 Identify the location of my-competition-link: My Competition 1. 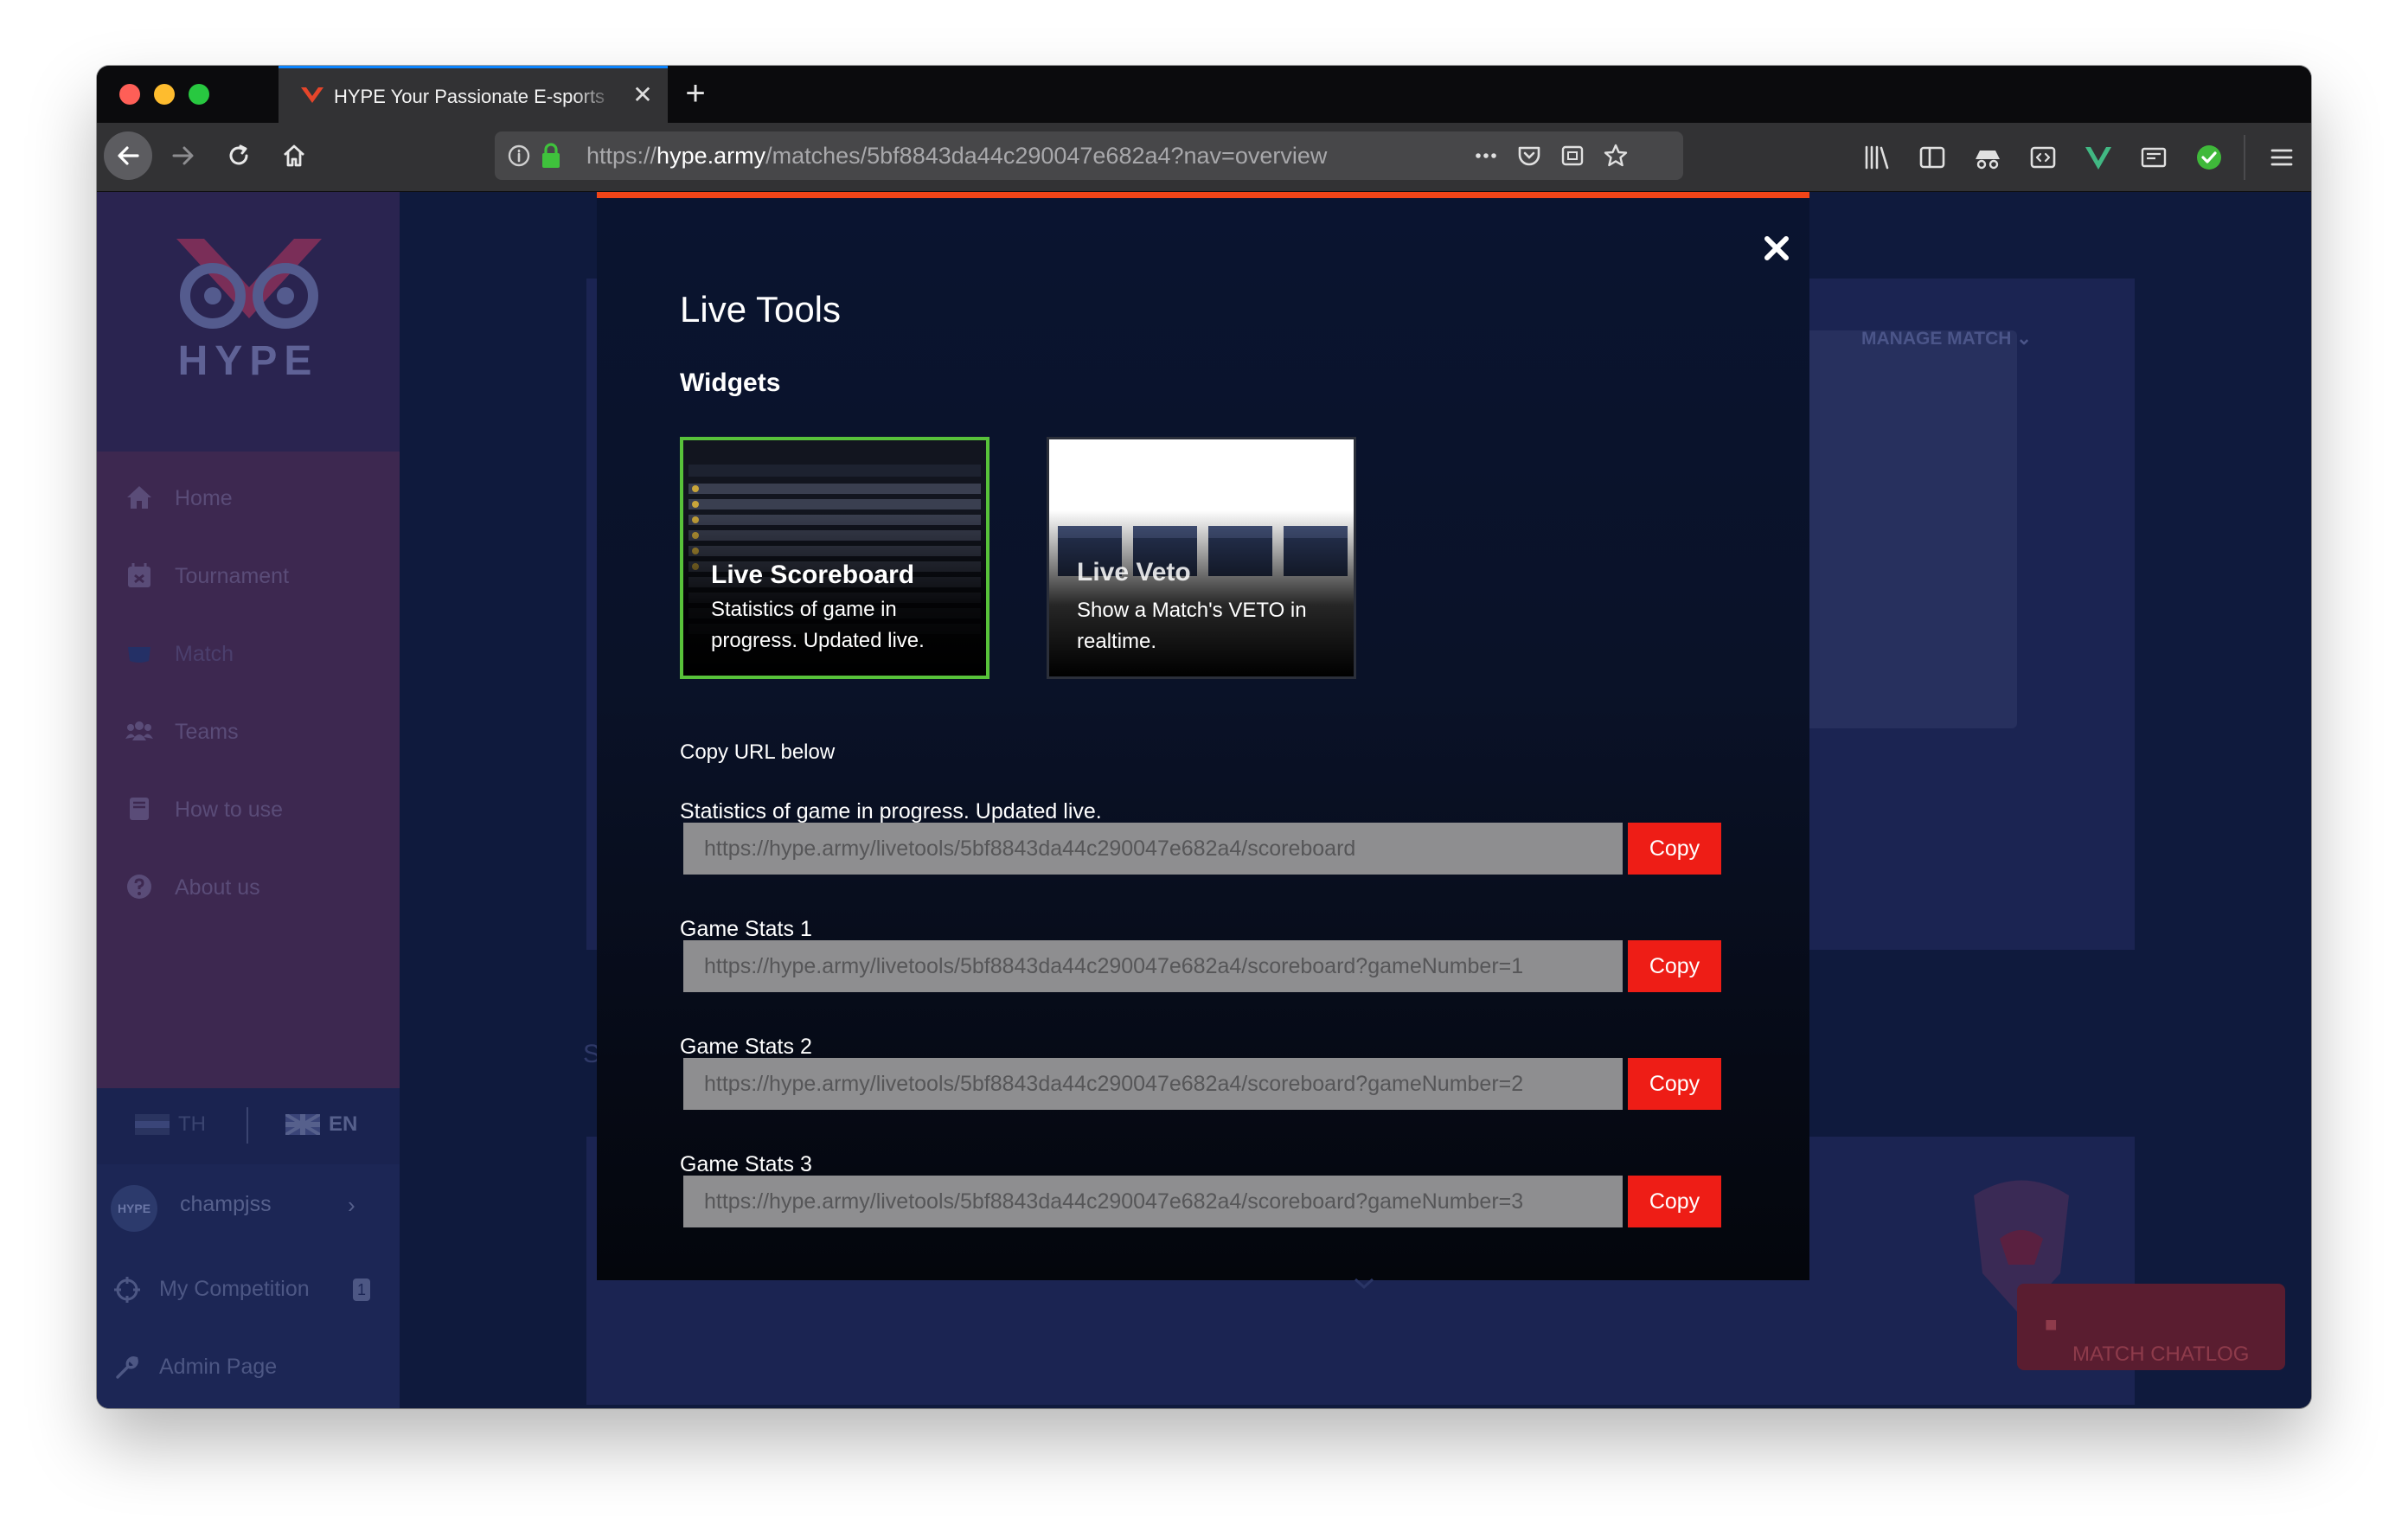
(248, 1289).